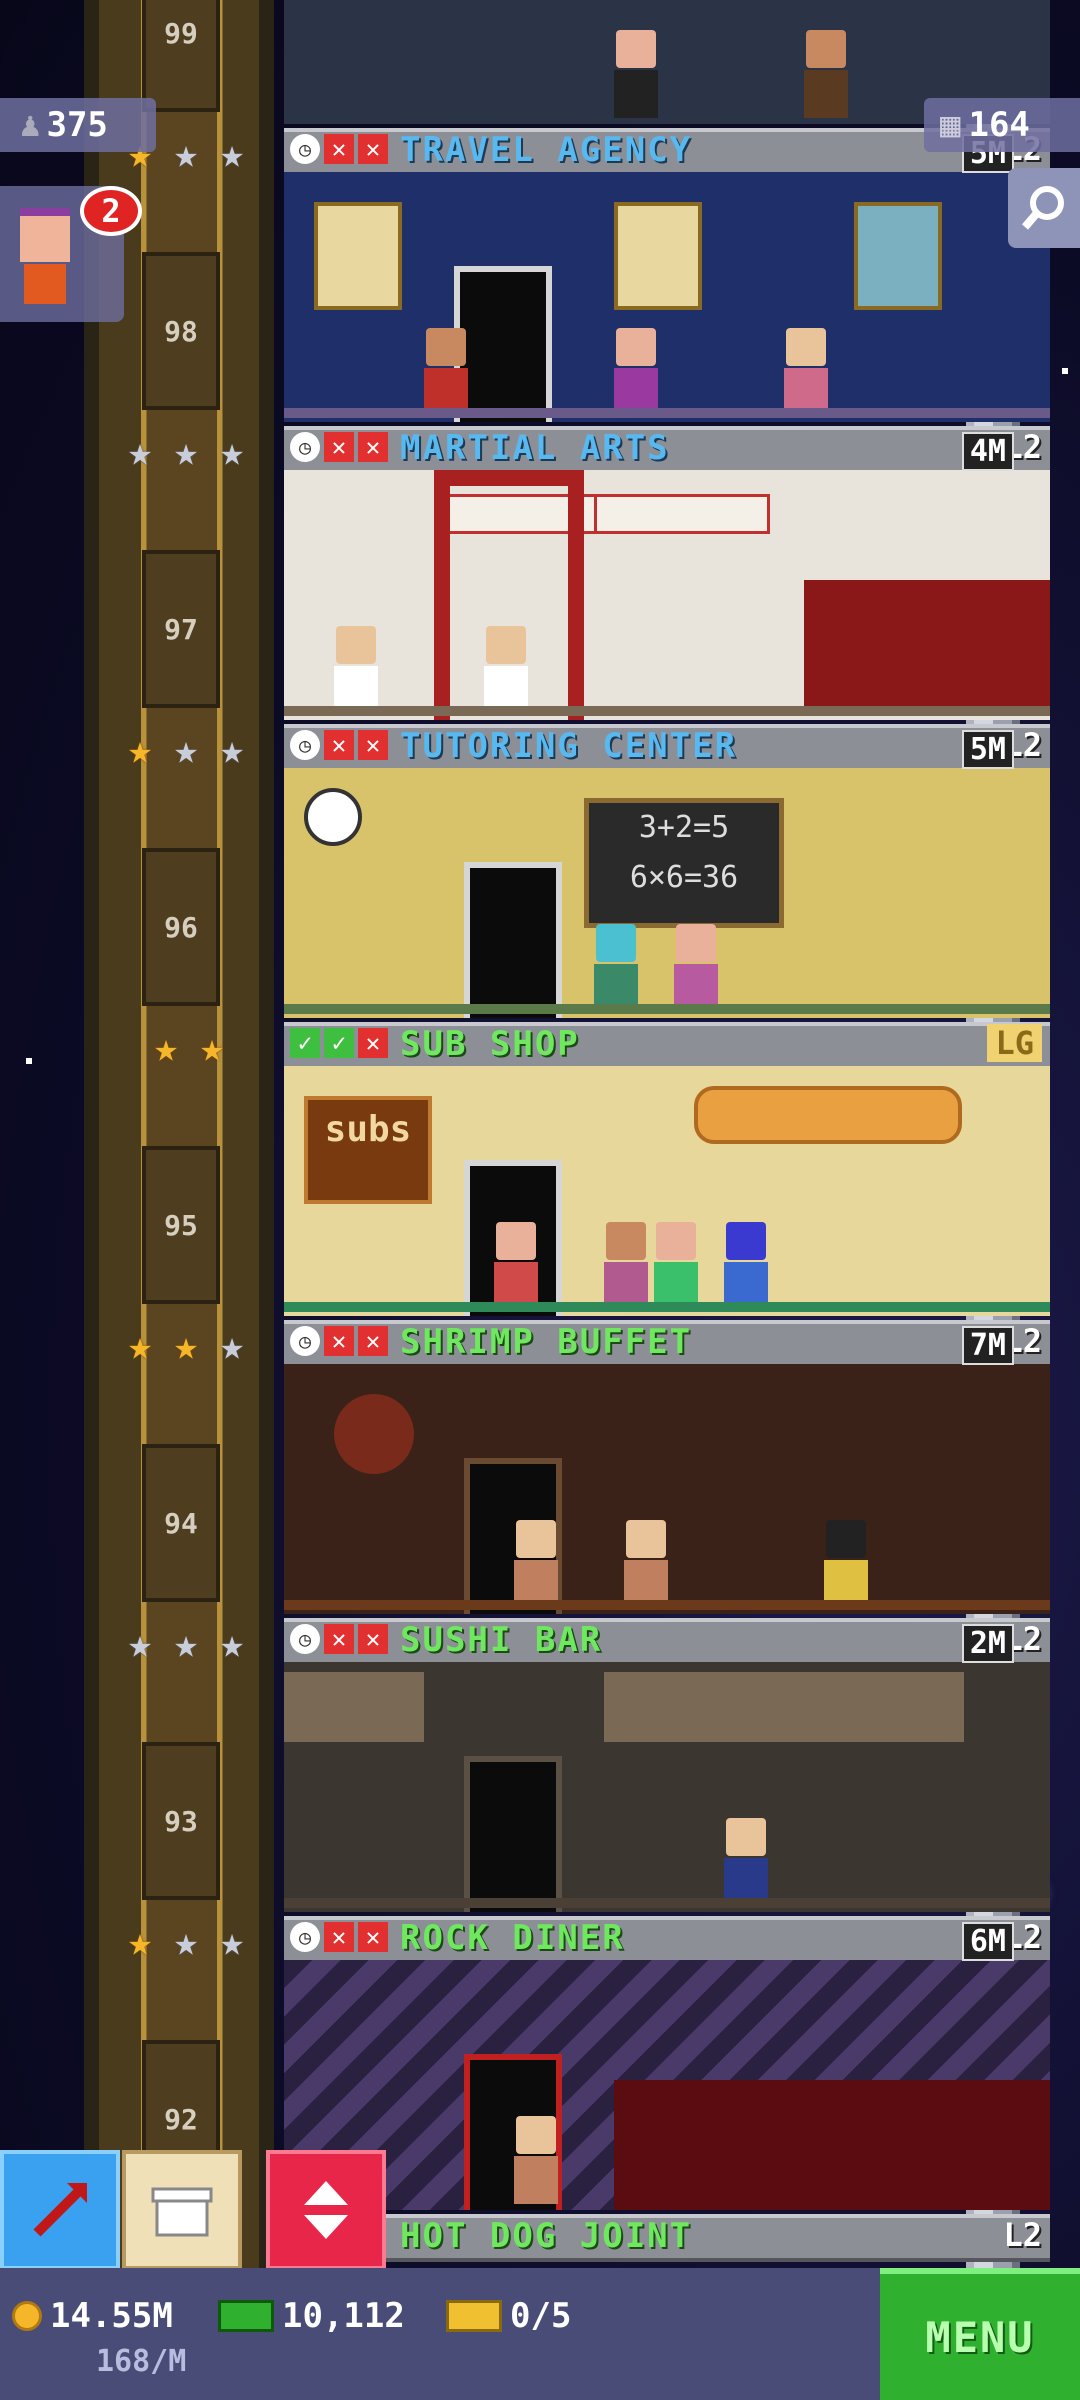 This screenshot has width=1080, height=2400. I want to click on restock-time: 7M, so click(987, 1345).